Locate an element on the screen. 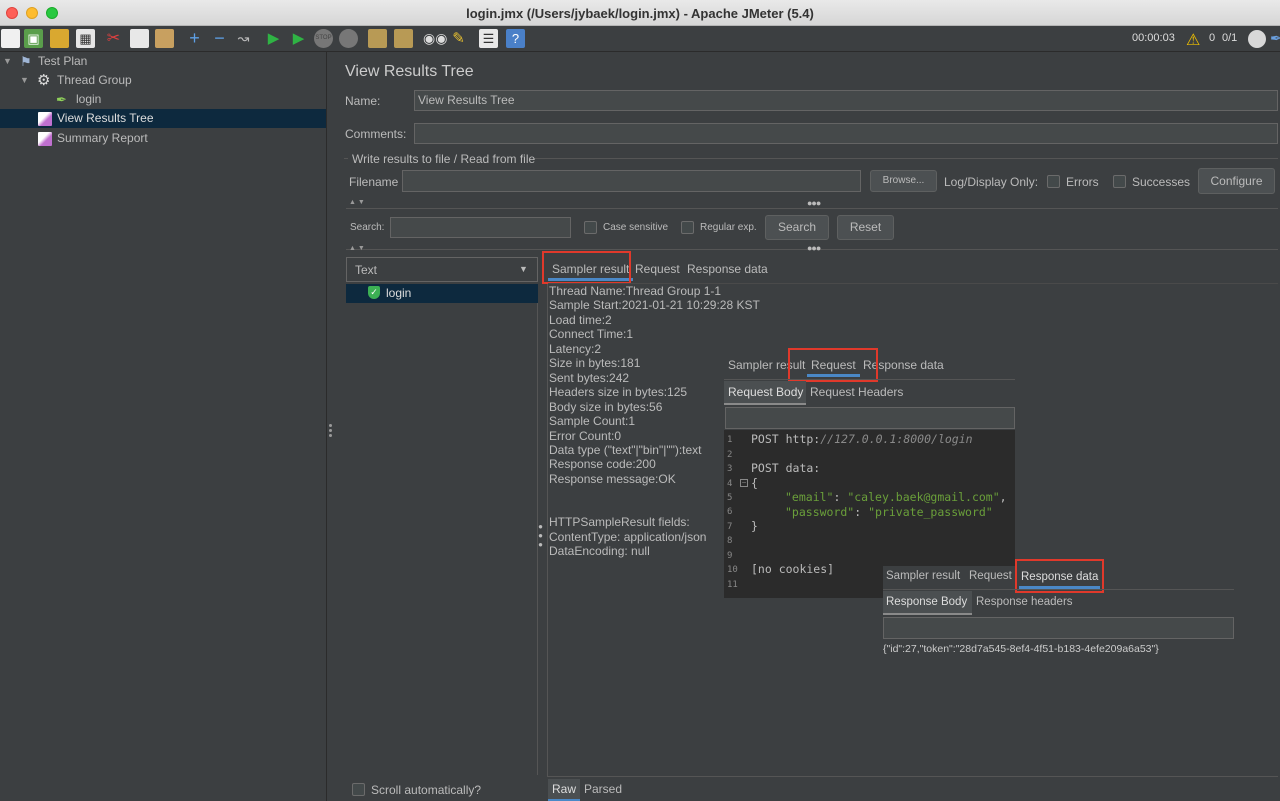  function-helper-icon: ☰ is located at coordinates (488, 38).